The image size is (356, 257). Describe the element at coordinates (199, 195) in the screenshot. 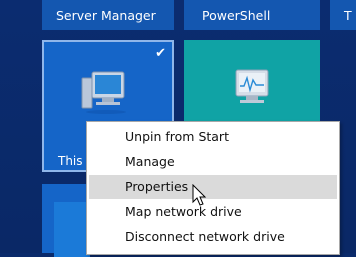

I see `mouse-cursor-icon` at that location.